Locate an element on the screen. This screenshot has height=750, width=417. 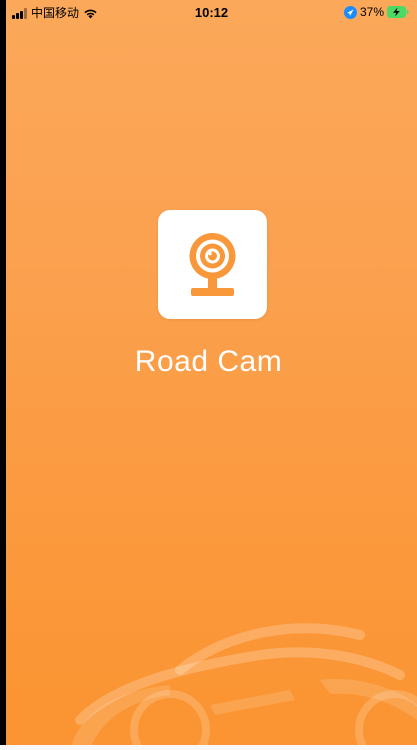
webcam-icon is located at coordinates (212, 264).